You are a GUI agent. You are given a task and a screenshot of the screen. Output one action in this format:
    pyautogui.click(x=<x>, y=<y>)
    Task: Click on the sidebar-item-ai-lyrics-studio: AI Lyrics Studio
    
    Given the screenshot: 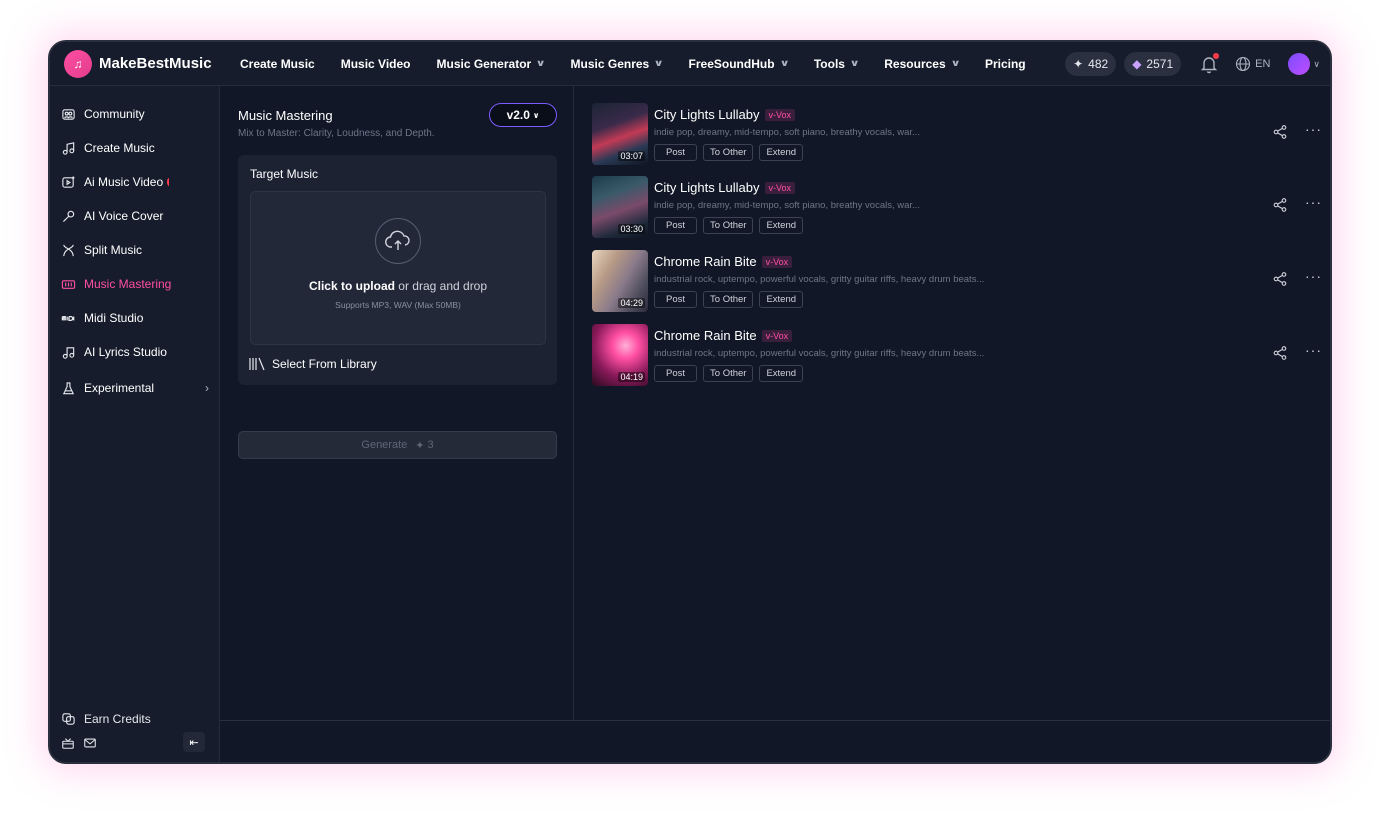 What is the action you would take?
    pyautogui.click(x=114, y=352)
    